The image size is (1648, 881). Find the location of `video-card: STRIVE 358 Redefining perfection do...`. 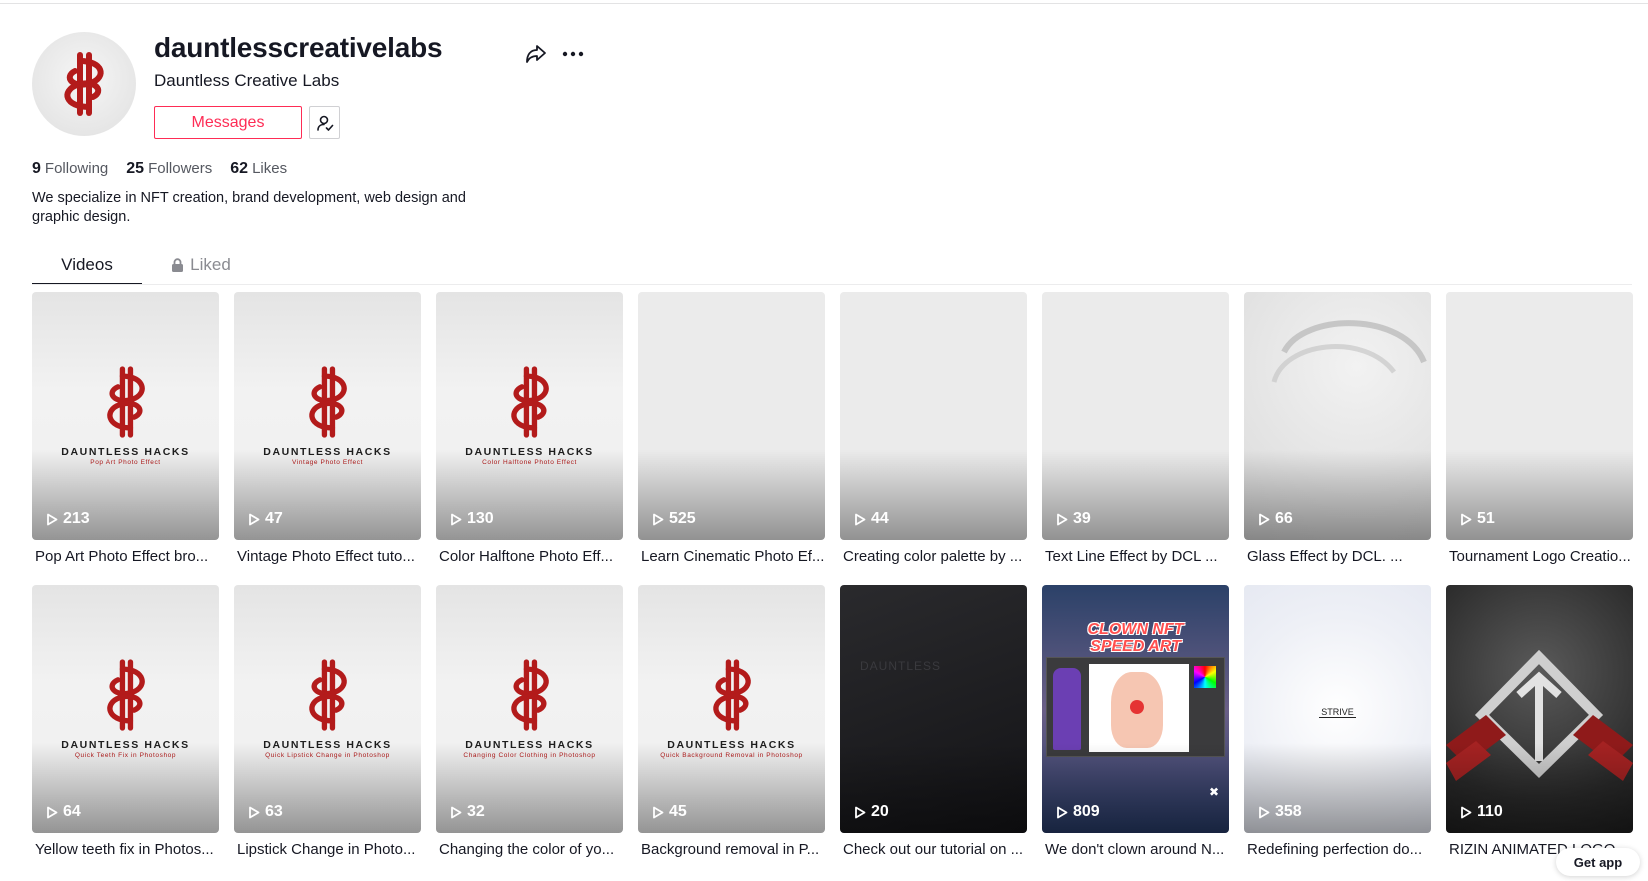

video-card: STRIVE 358 Redefining perfection do... is located at coordinates (1337, 721).